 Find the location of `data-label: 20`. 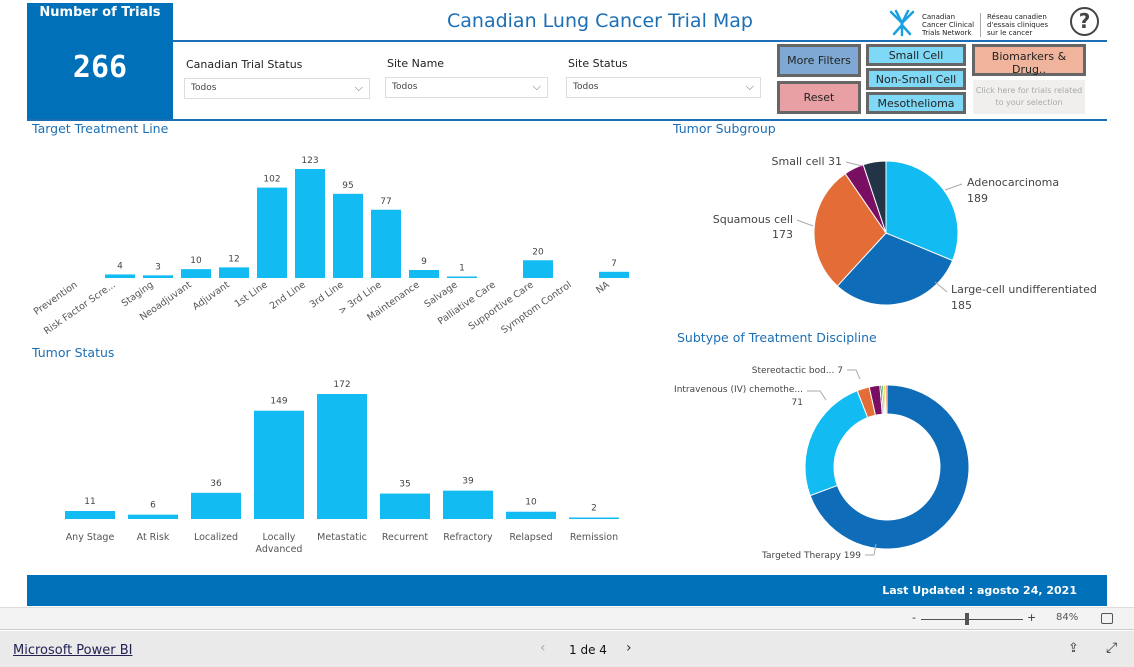

data-label: 20 is located at coordinates (538, 252).